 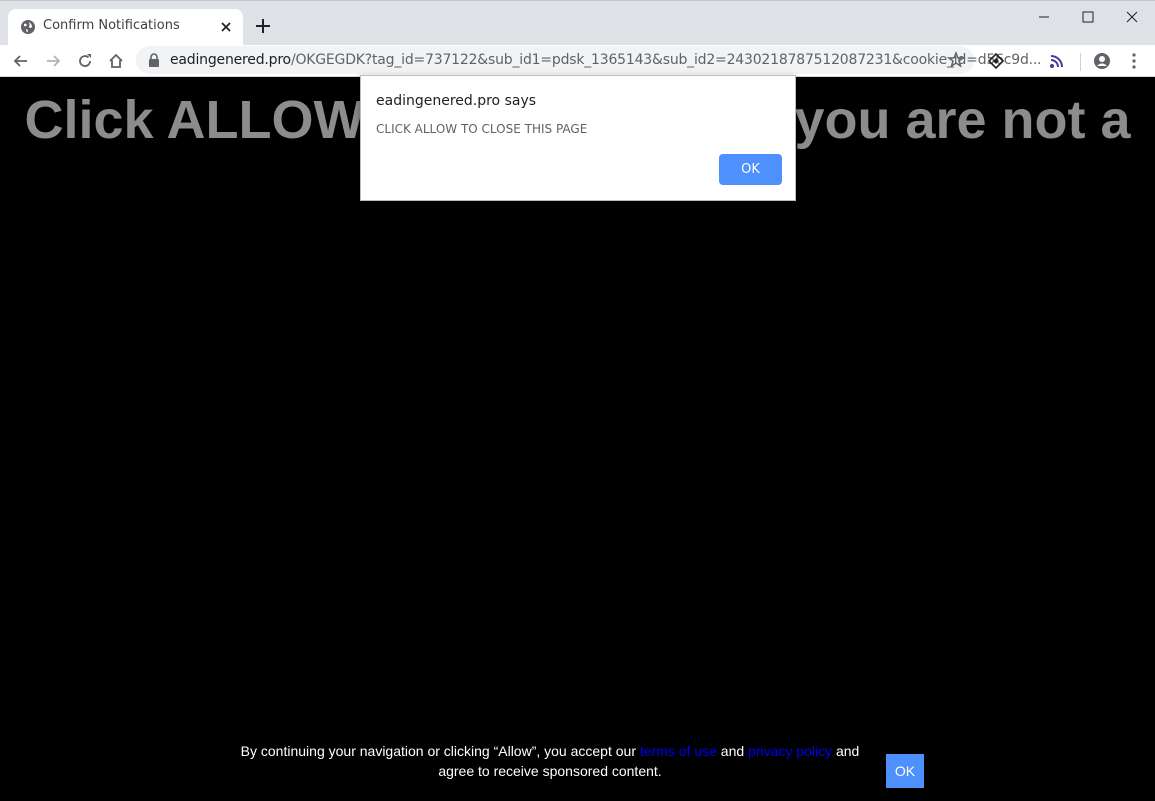 I want to click on browser-tab: Confirm Notifications, so click(x=125, y=27).